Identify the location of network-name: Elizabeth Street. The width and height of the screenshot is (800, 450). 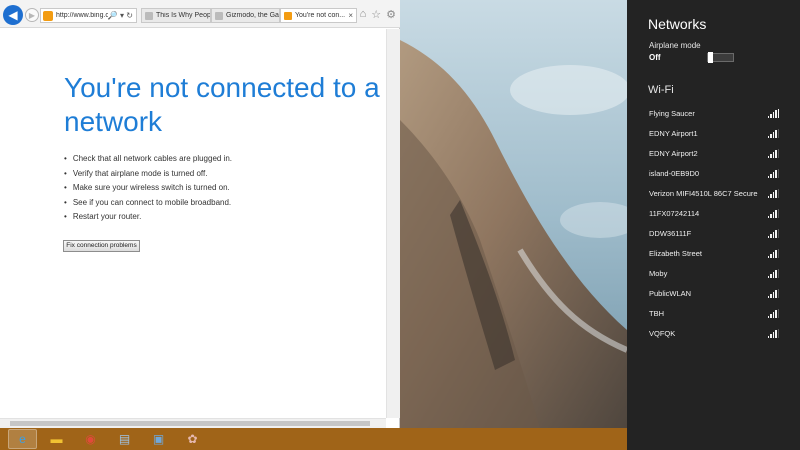
(675, 253).